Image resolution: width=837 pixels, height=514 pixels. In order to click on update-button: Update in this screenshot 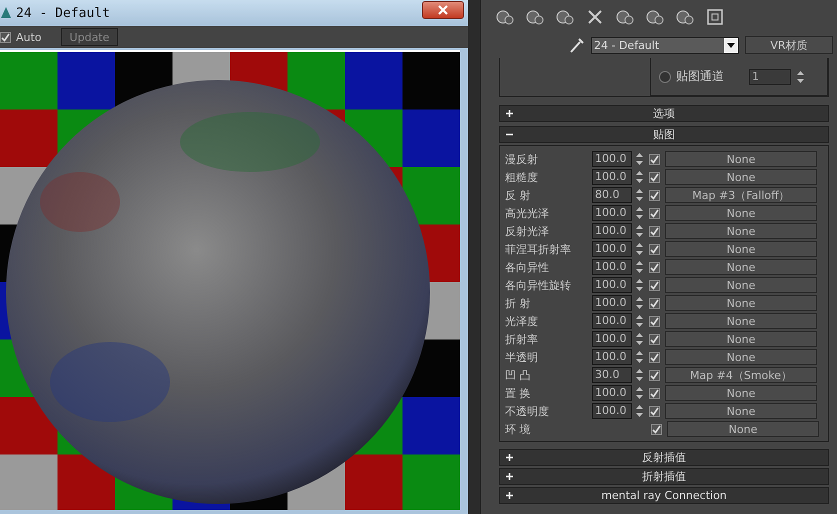, I will do `click(89, 37)`.